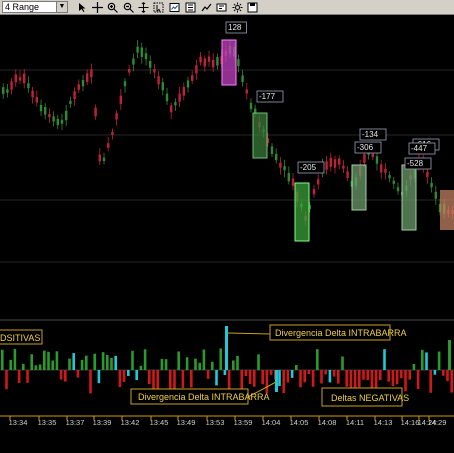 The width and height of the screenshot is (454, 453). What do you see at coordinates (299, 422) in the screenshot?
I see `time-tick-label: 14:05` at bounding box center [299, 422].